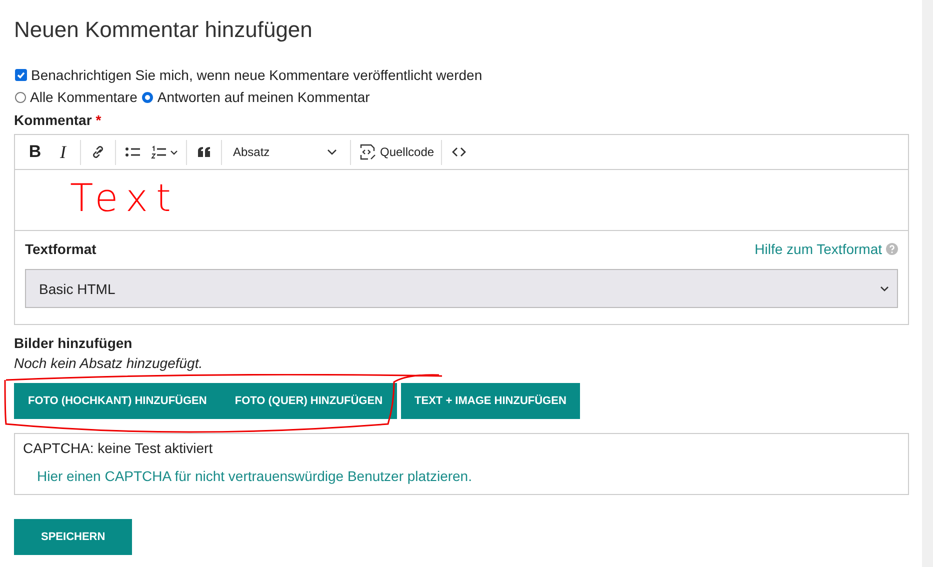 This screenshot has width=933, height=567. I want to click on page-title: Neuen Kommentar hinzufügen, so click(164, 30).